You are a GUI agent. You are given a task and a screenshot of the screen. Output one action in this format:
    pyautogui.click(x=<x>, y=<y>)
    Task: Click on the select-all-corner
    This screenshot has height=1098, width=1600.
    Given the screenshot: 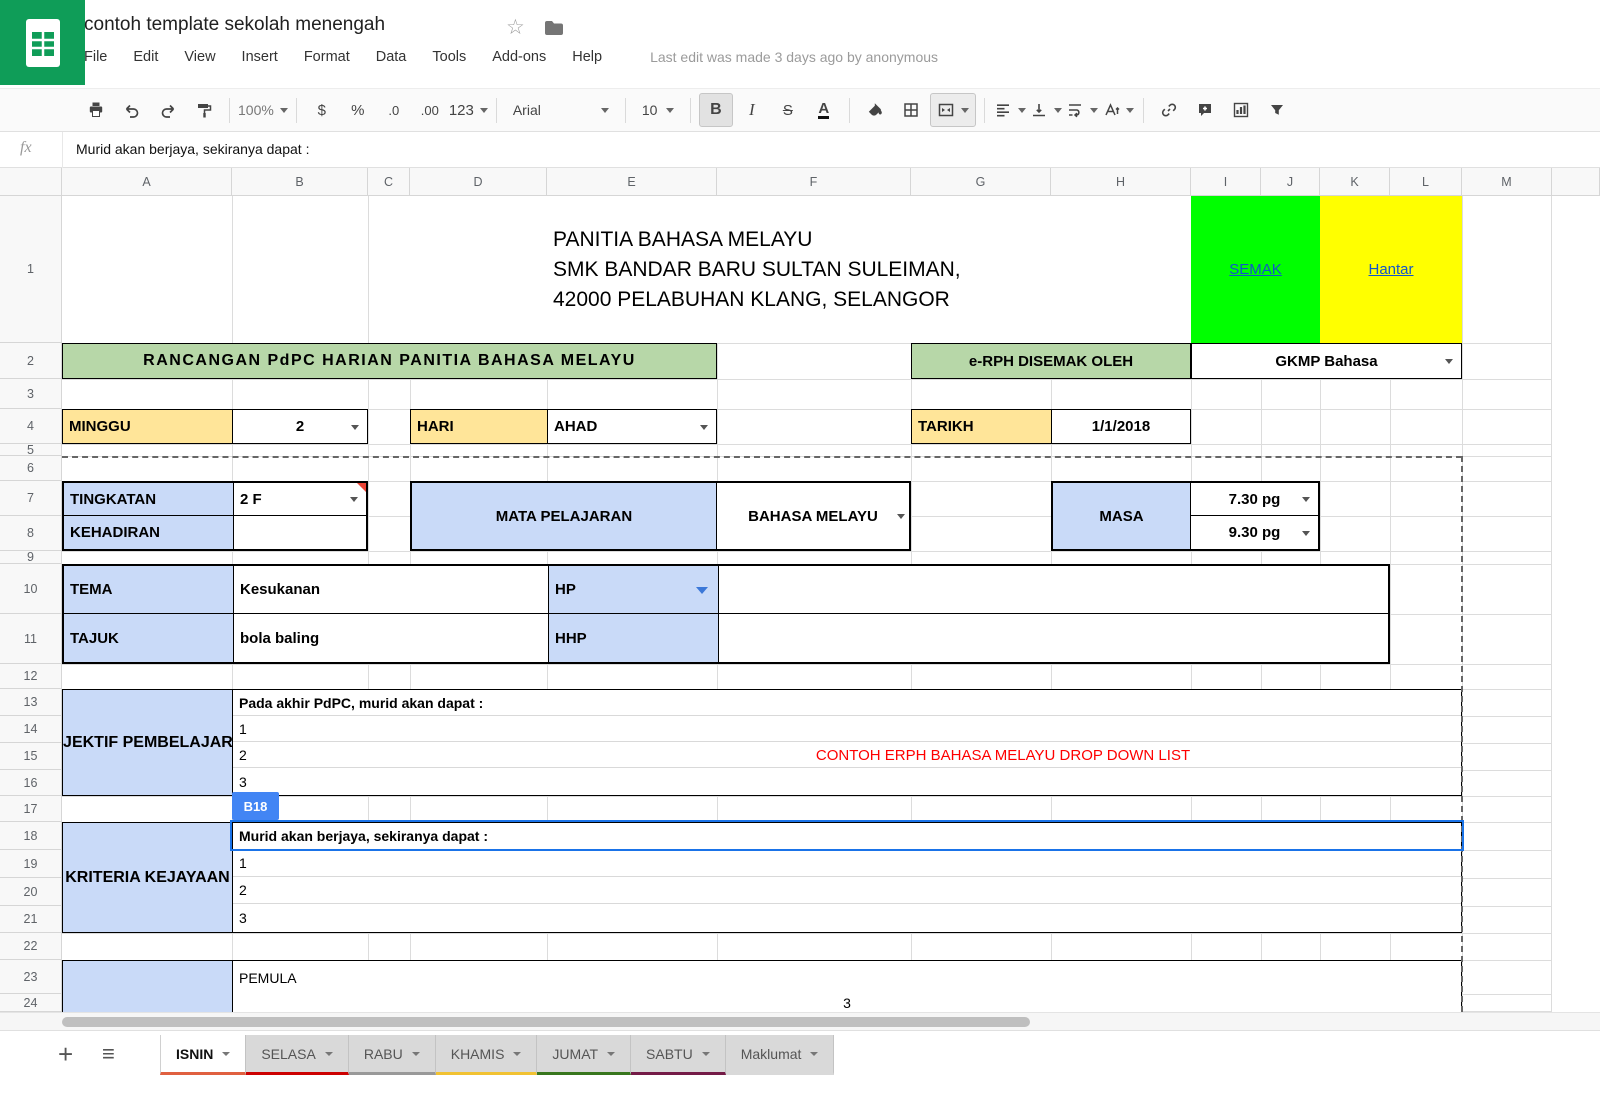 What is the action you would take?
    pyautogui.click(x=31, y=181)
    